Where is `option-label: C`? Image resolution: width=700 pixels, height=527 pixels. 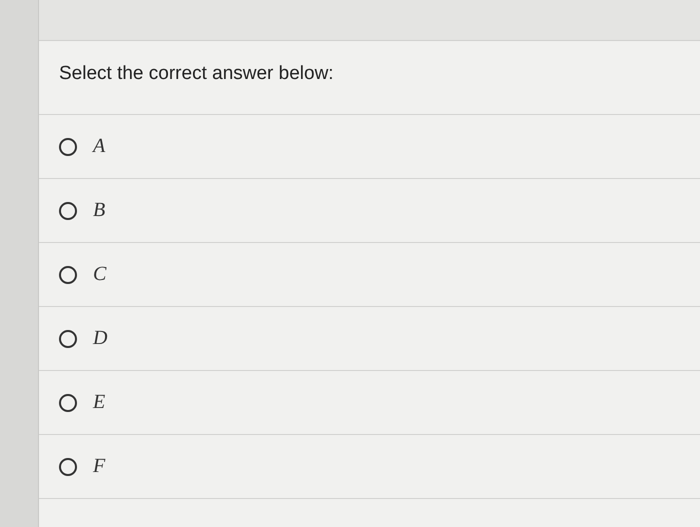 option-label: C is located at coordinates (99, 274).